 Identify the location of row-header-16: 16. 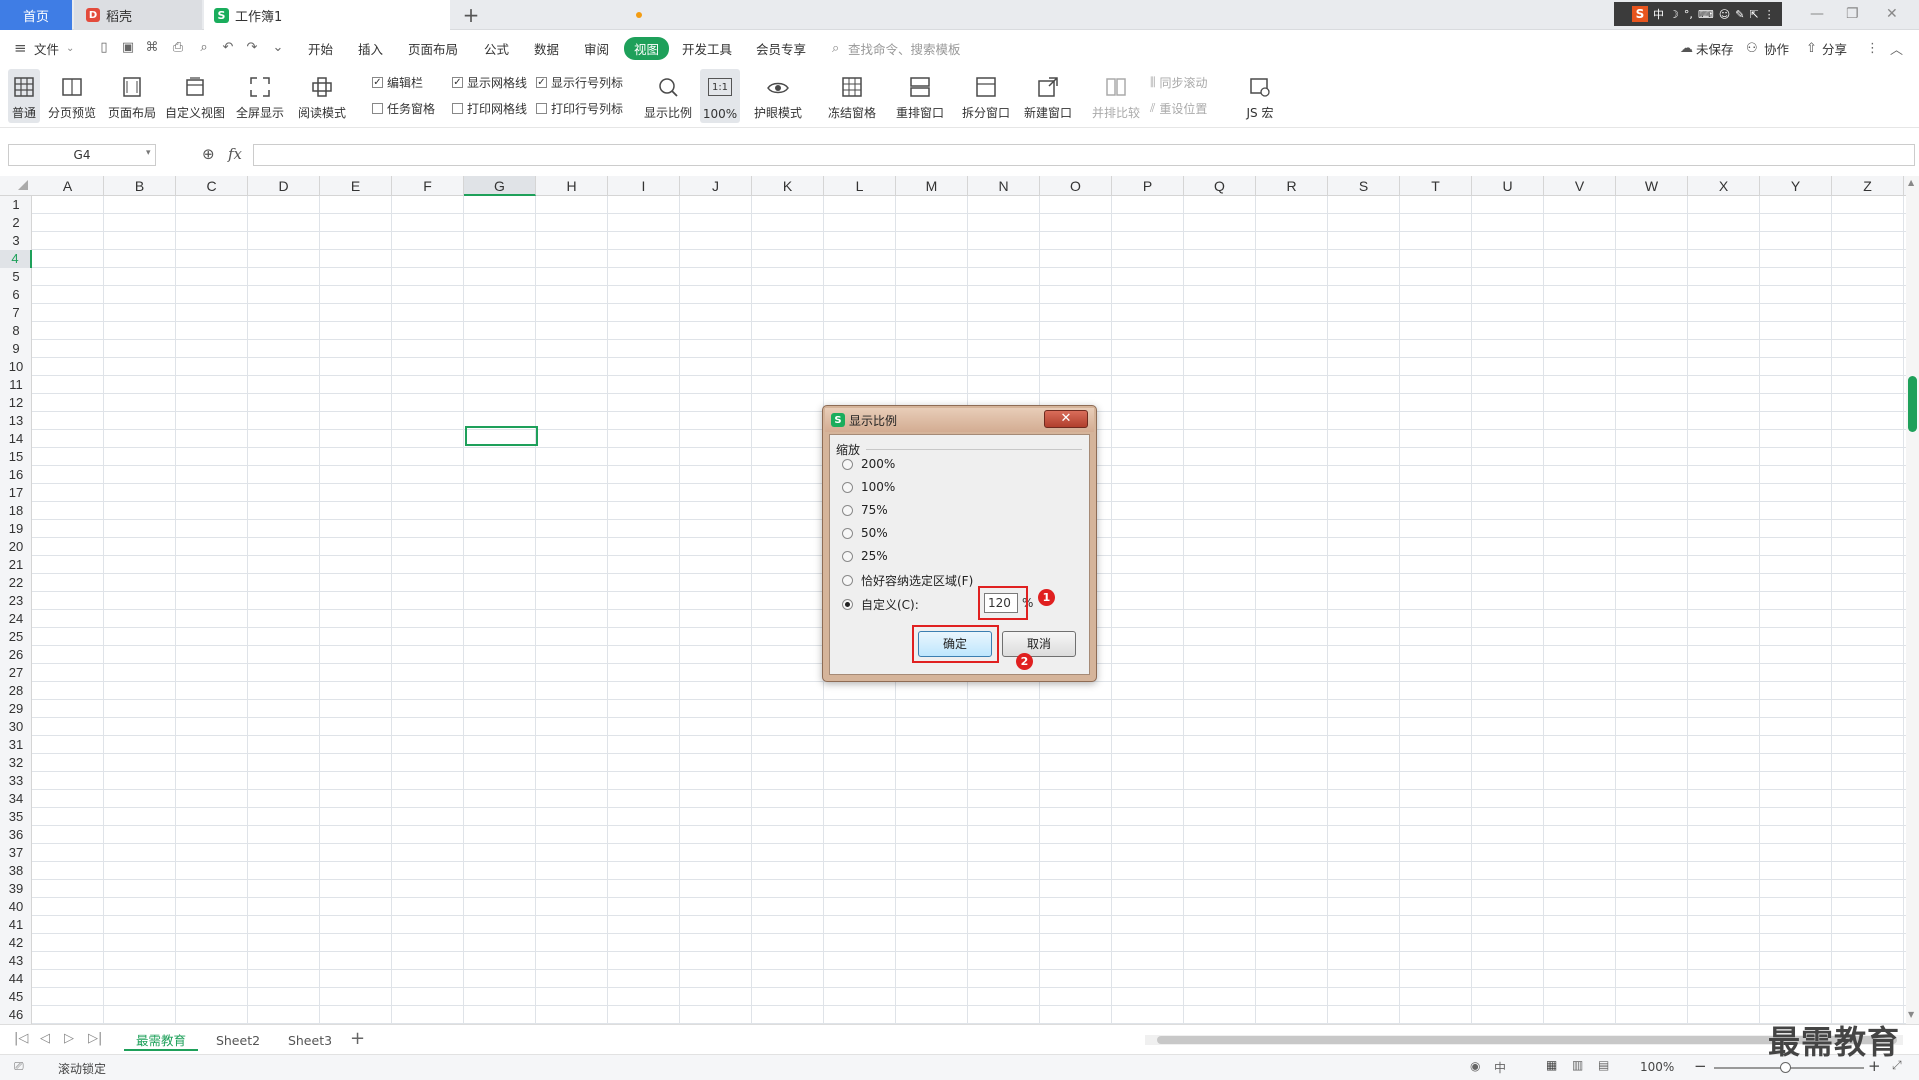
(16, 475).